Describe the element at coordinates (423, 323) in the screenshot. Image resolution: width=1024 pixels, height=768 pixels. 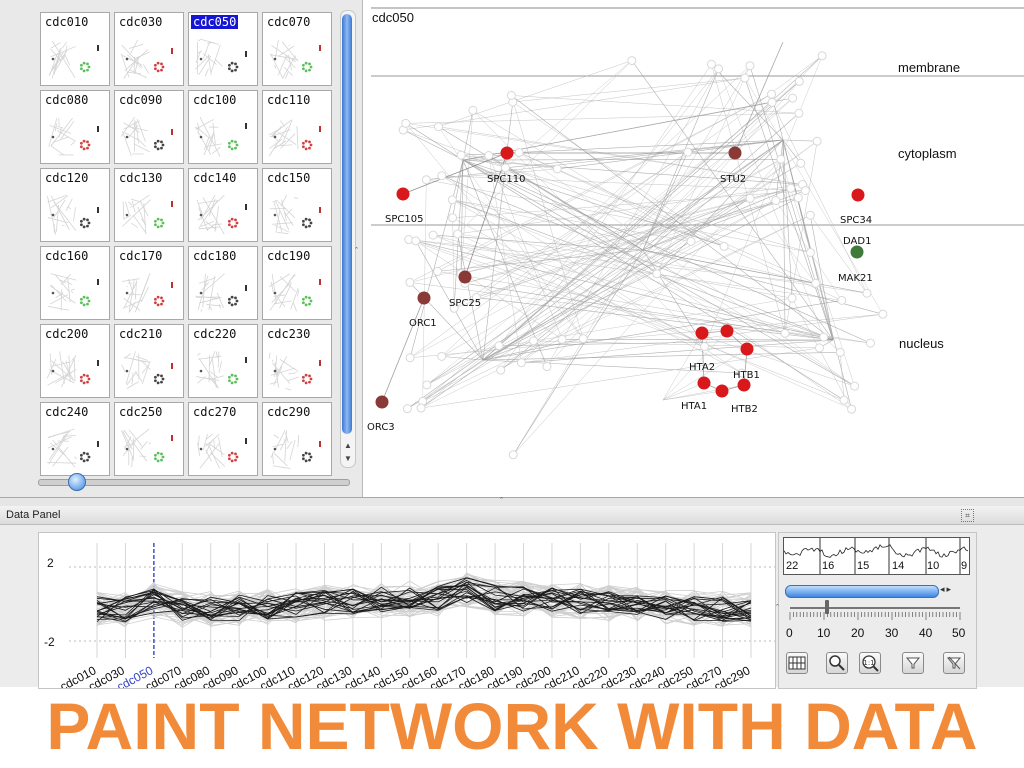
I see `node-label: ORC1` at that location.